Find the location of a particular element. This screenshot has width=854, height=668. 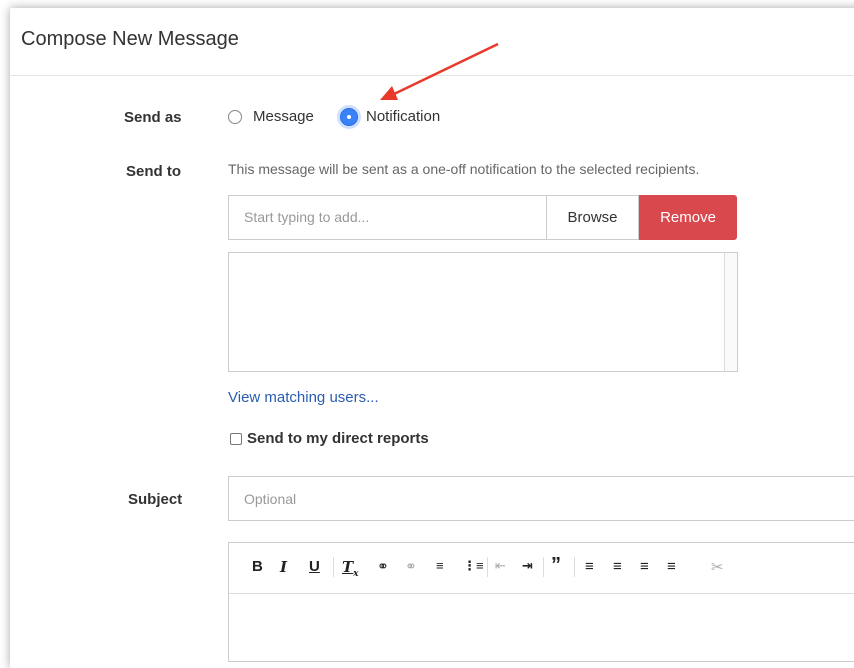

annotation-arrow is located at coordinates (439, 71).